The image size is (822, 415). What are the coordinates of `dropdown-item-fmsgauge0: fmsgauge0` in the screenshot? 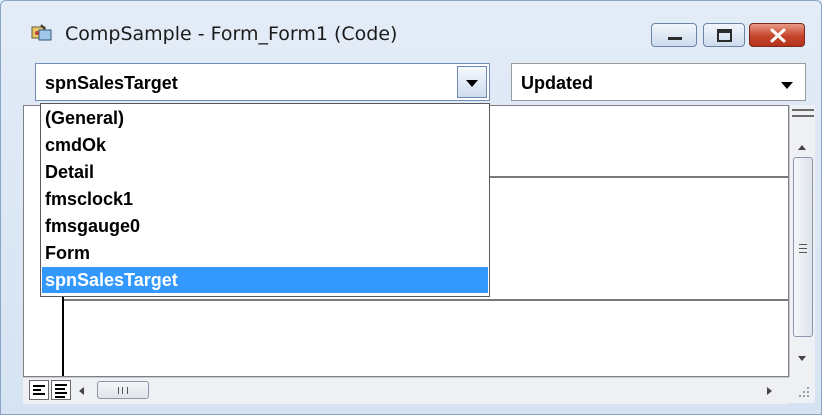 It's located at (265, 226).